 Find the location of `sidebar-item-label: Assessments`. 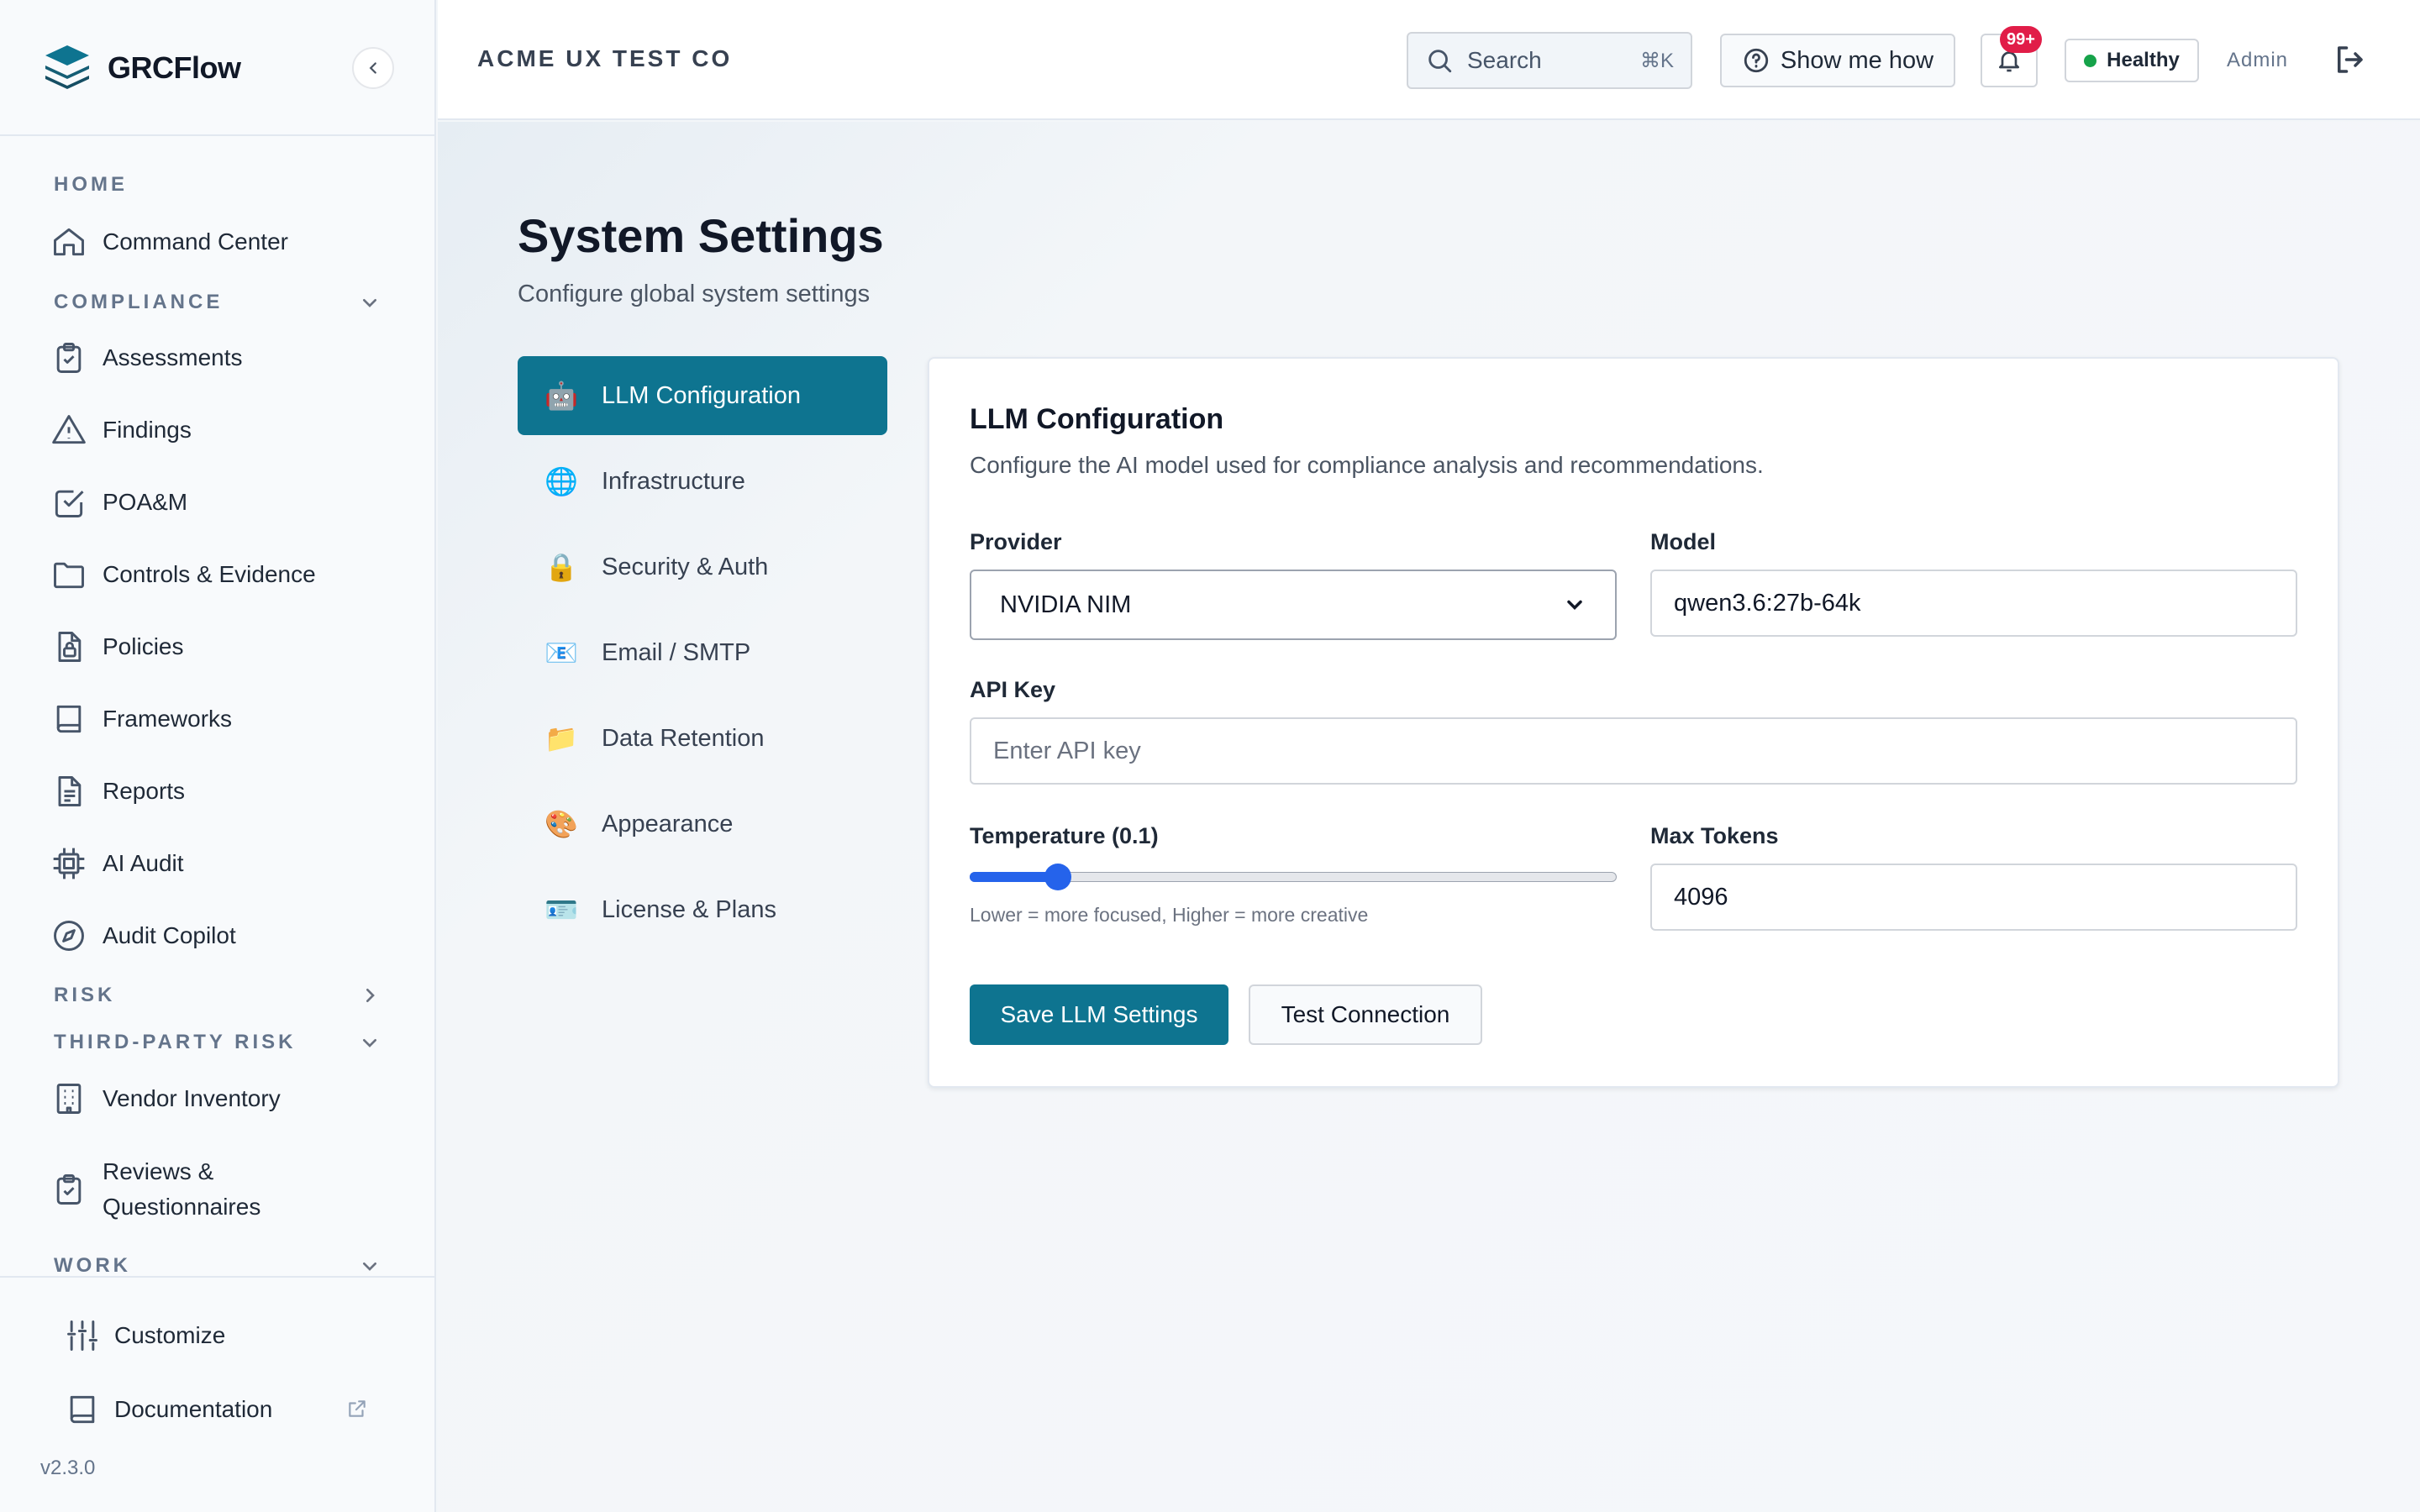

sidebar-item-label: Assessments is located at coordinates (173, 357).